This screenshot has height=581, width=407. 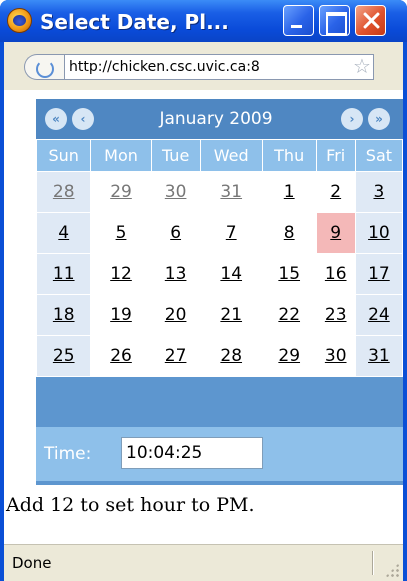 I want to click on time-row: Time:, so click(x=219, y=454).